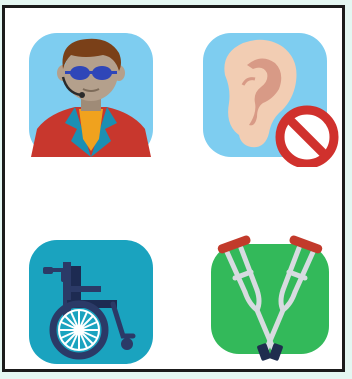  What do you see at coordinates (273, 100) in the screenshot?
I see `deaf-ear-with-prohibited-sign-icon` at bounding box center [273, 100].